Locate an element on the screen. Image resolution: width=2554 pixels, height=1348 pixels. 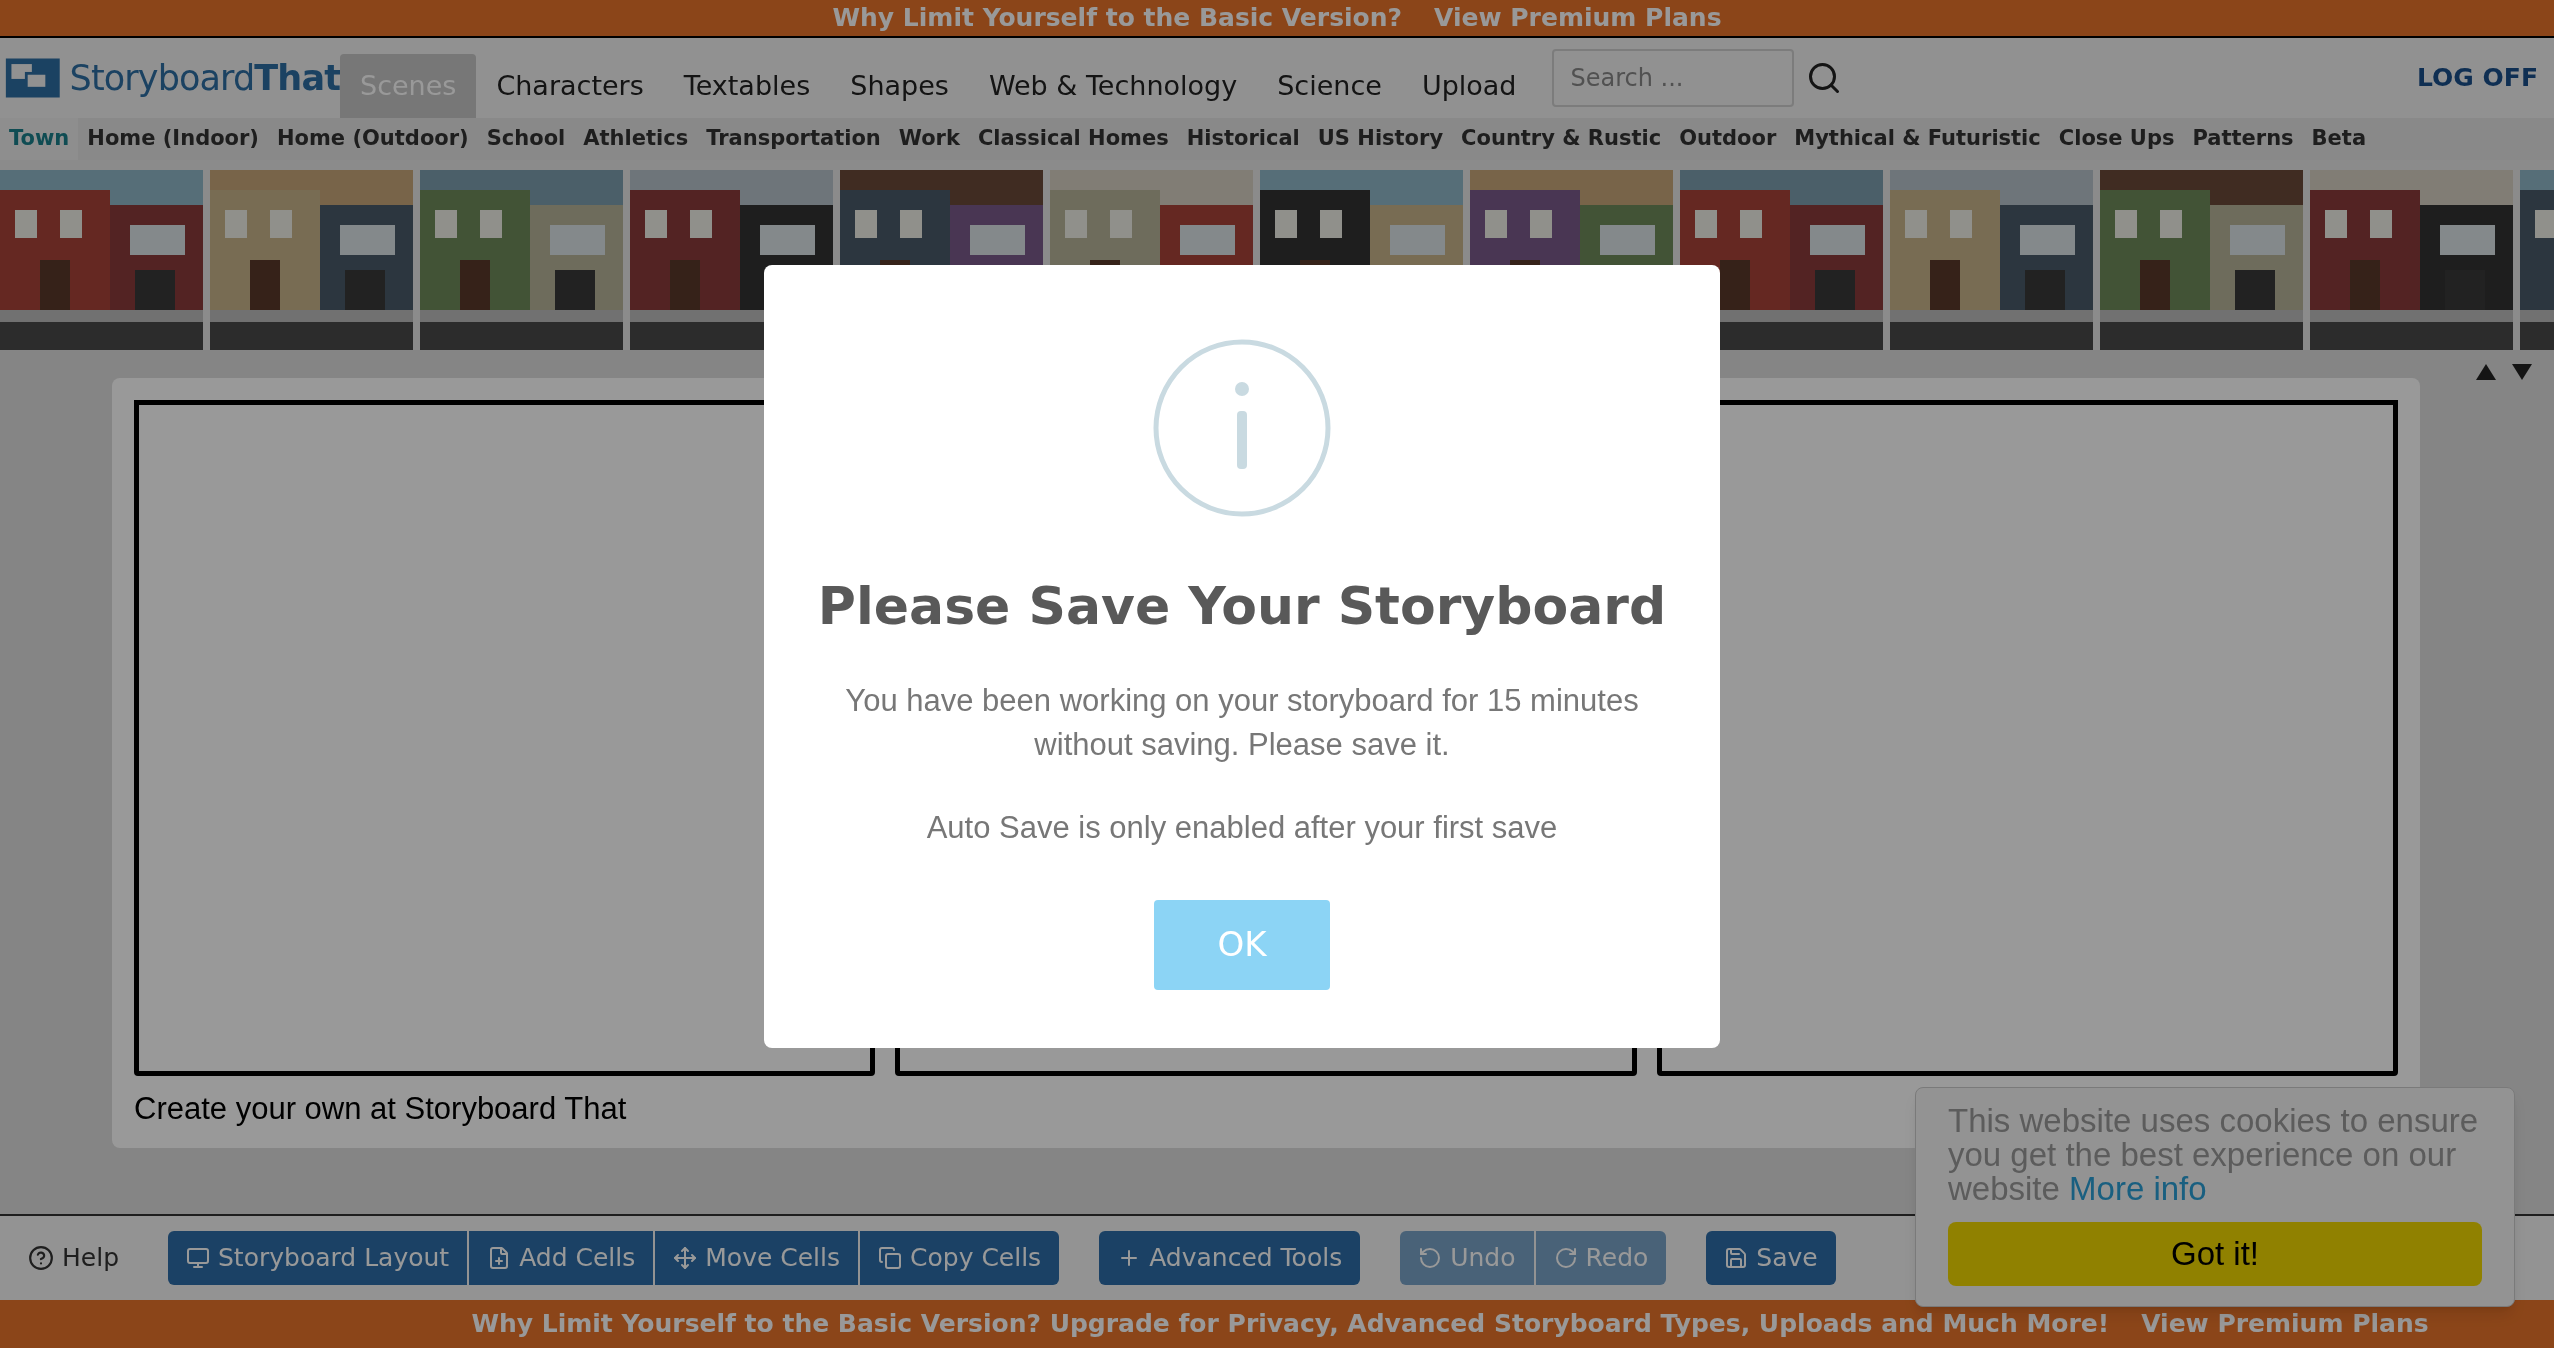
tab: Textables is located at coordinates (747, 86).